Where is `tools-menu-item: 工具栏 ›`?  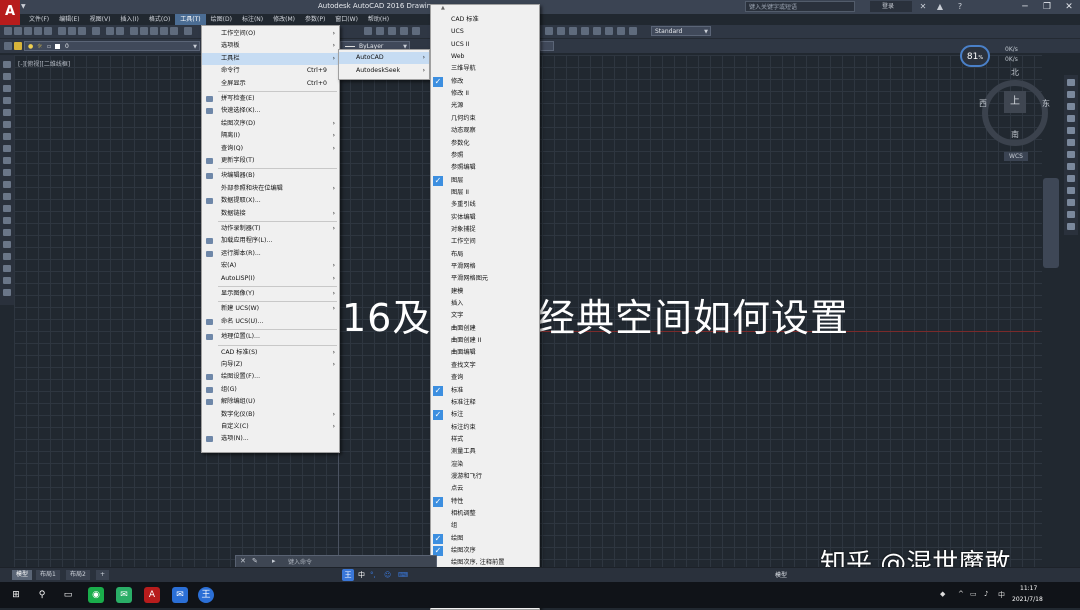 tools-menu-item: 工具栏 › is located at coordinates (270, 58).